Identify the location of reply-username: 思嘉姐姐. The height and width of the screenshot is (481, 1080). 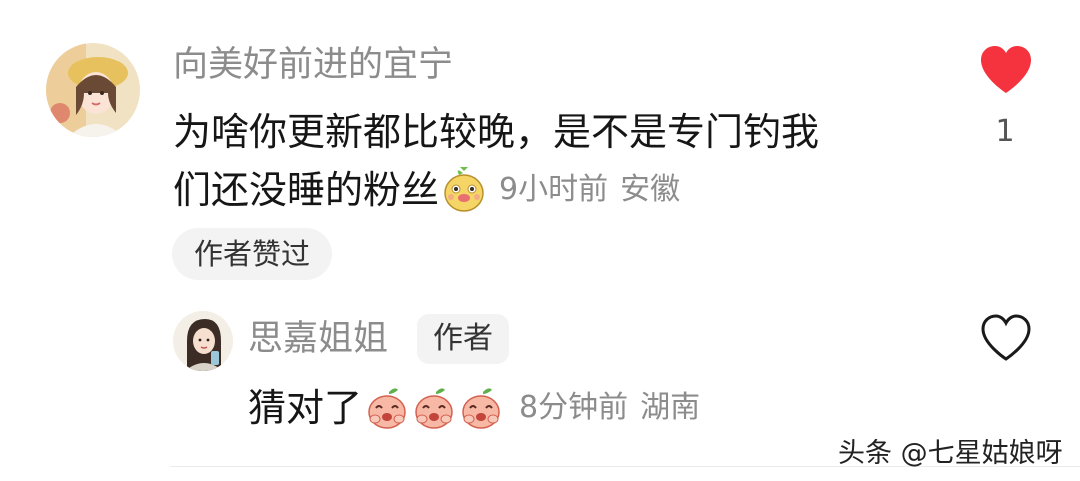
(318, 339).